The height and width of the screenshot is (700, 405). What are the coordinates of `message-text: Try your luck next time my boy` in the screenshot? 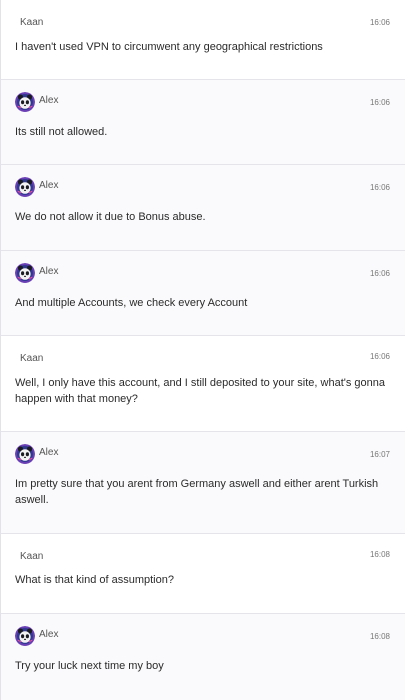 It's located at (89, 666).